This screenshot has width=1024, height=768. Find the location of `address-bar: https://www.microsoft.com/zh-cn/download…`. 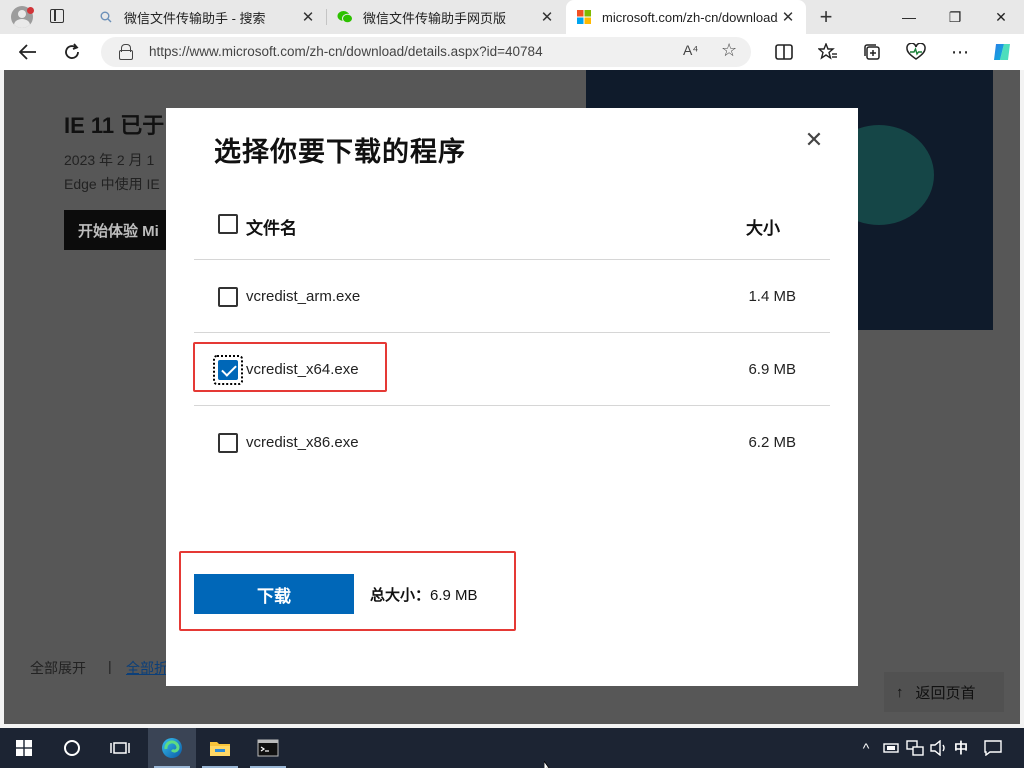

address-bar: https://www.microsoft.com/zh-cn/download… is located at coordinates (426, 52).